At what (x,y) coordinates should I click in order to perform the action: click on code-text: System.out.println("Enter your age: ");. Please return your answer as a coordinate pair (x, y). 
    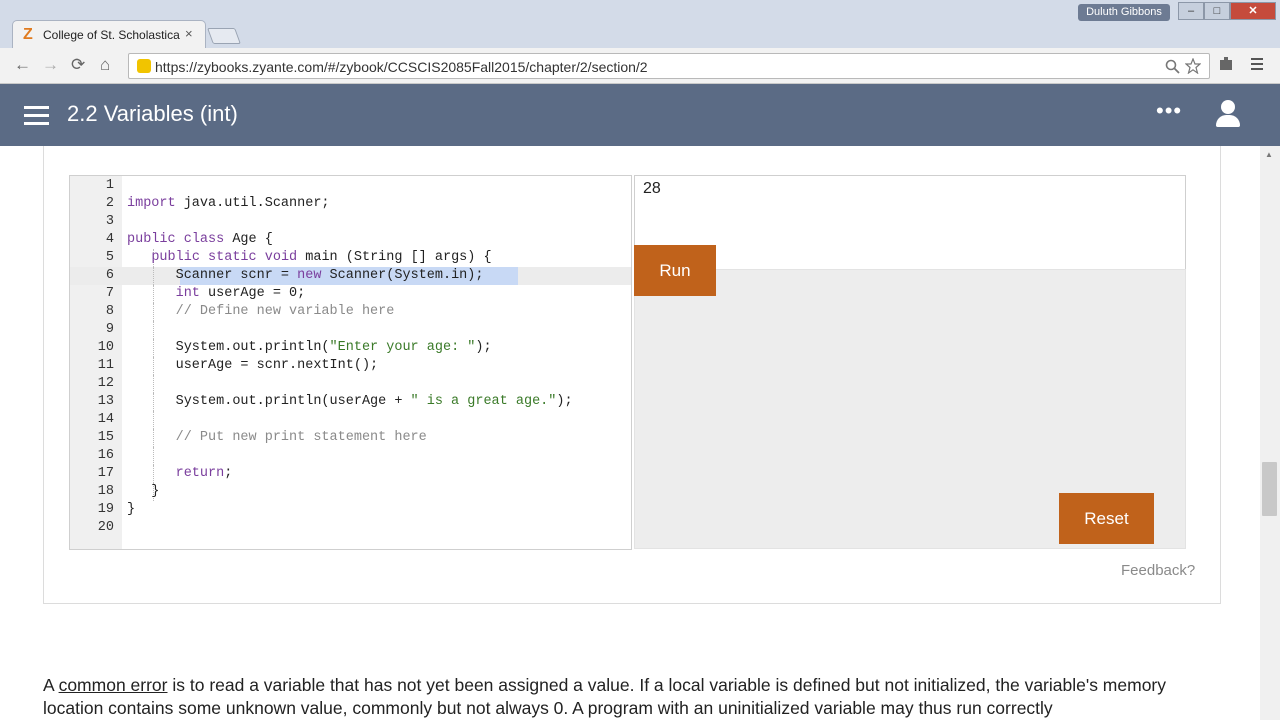
    Looking at the image, I should click on (309, 347).